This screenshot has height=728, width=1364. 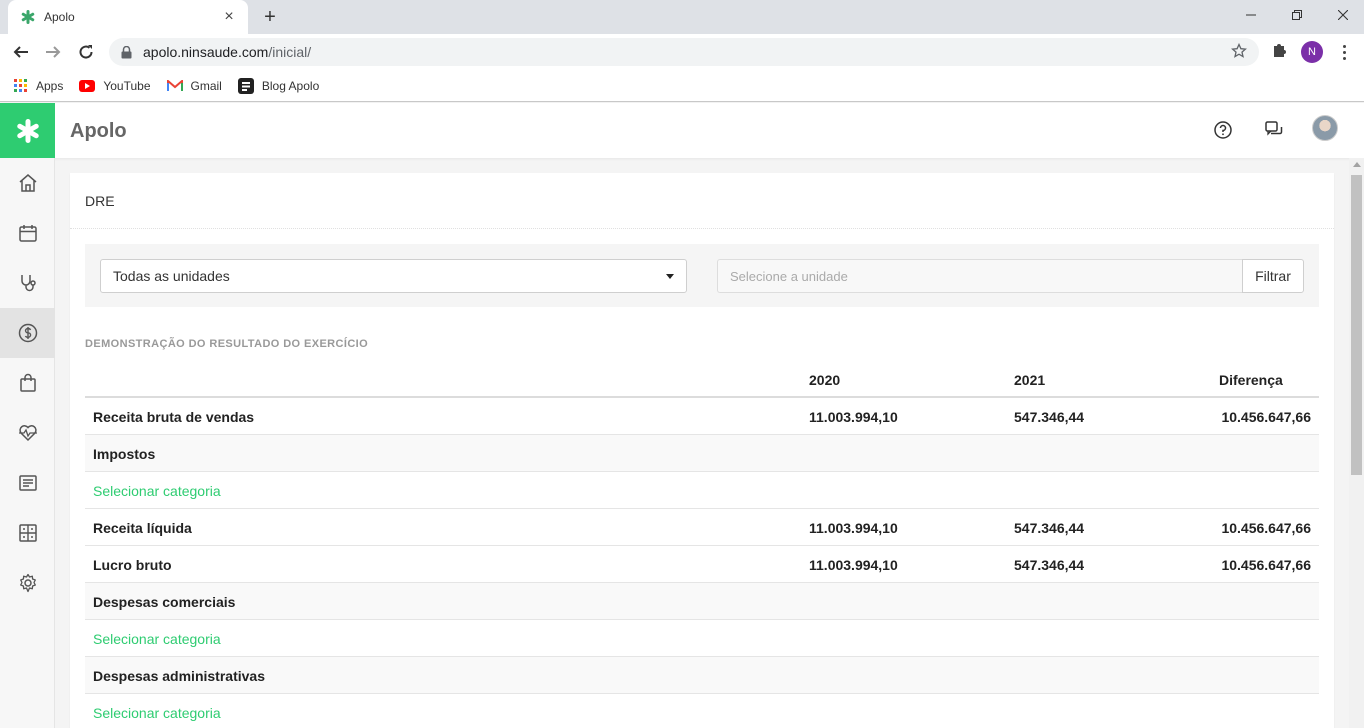 I want to click on help-icon, so click(x=1223, y=130).